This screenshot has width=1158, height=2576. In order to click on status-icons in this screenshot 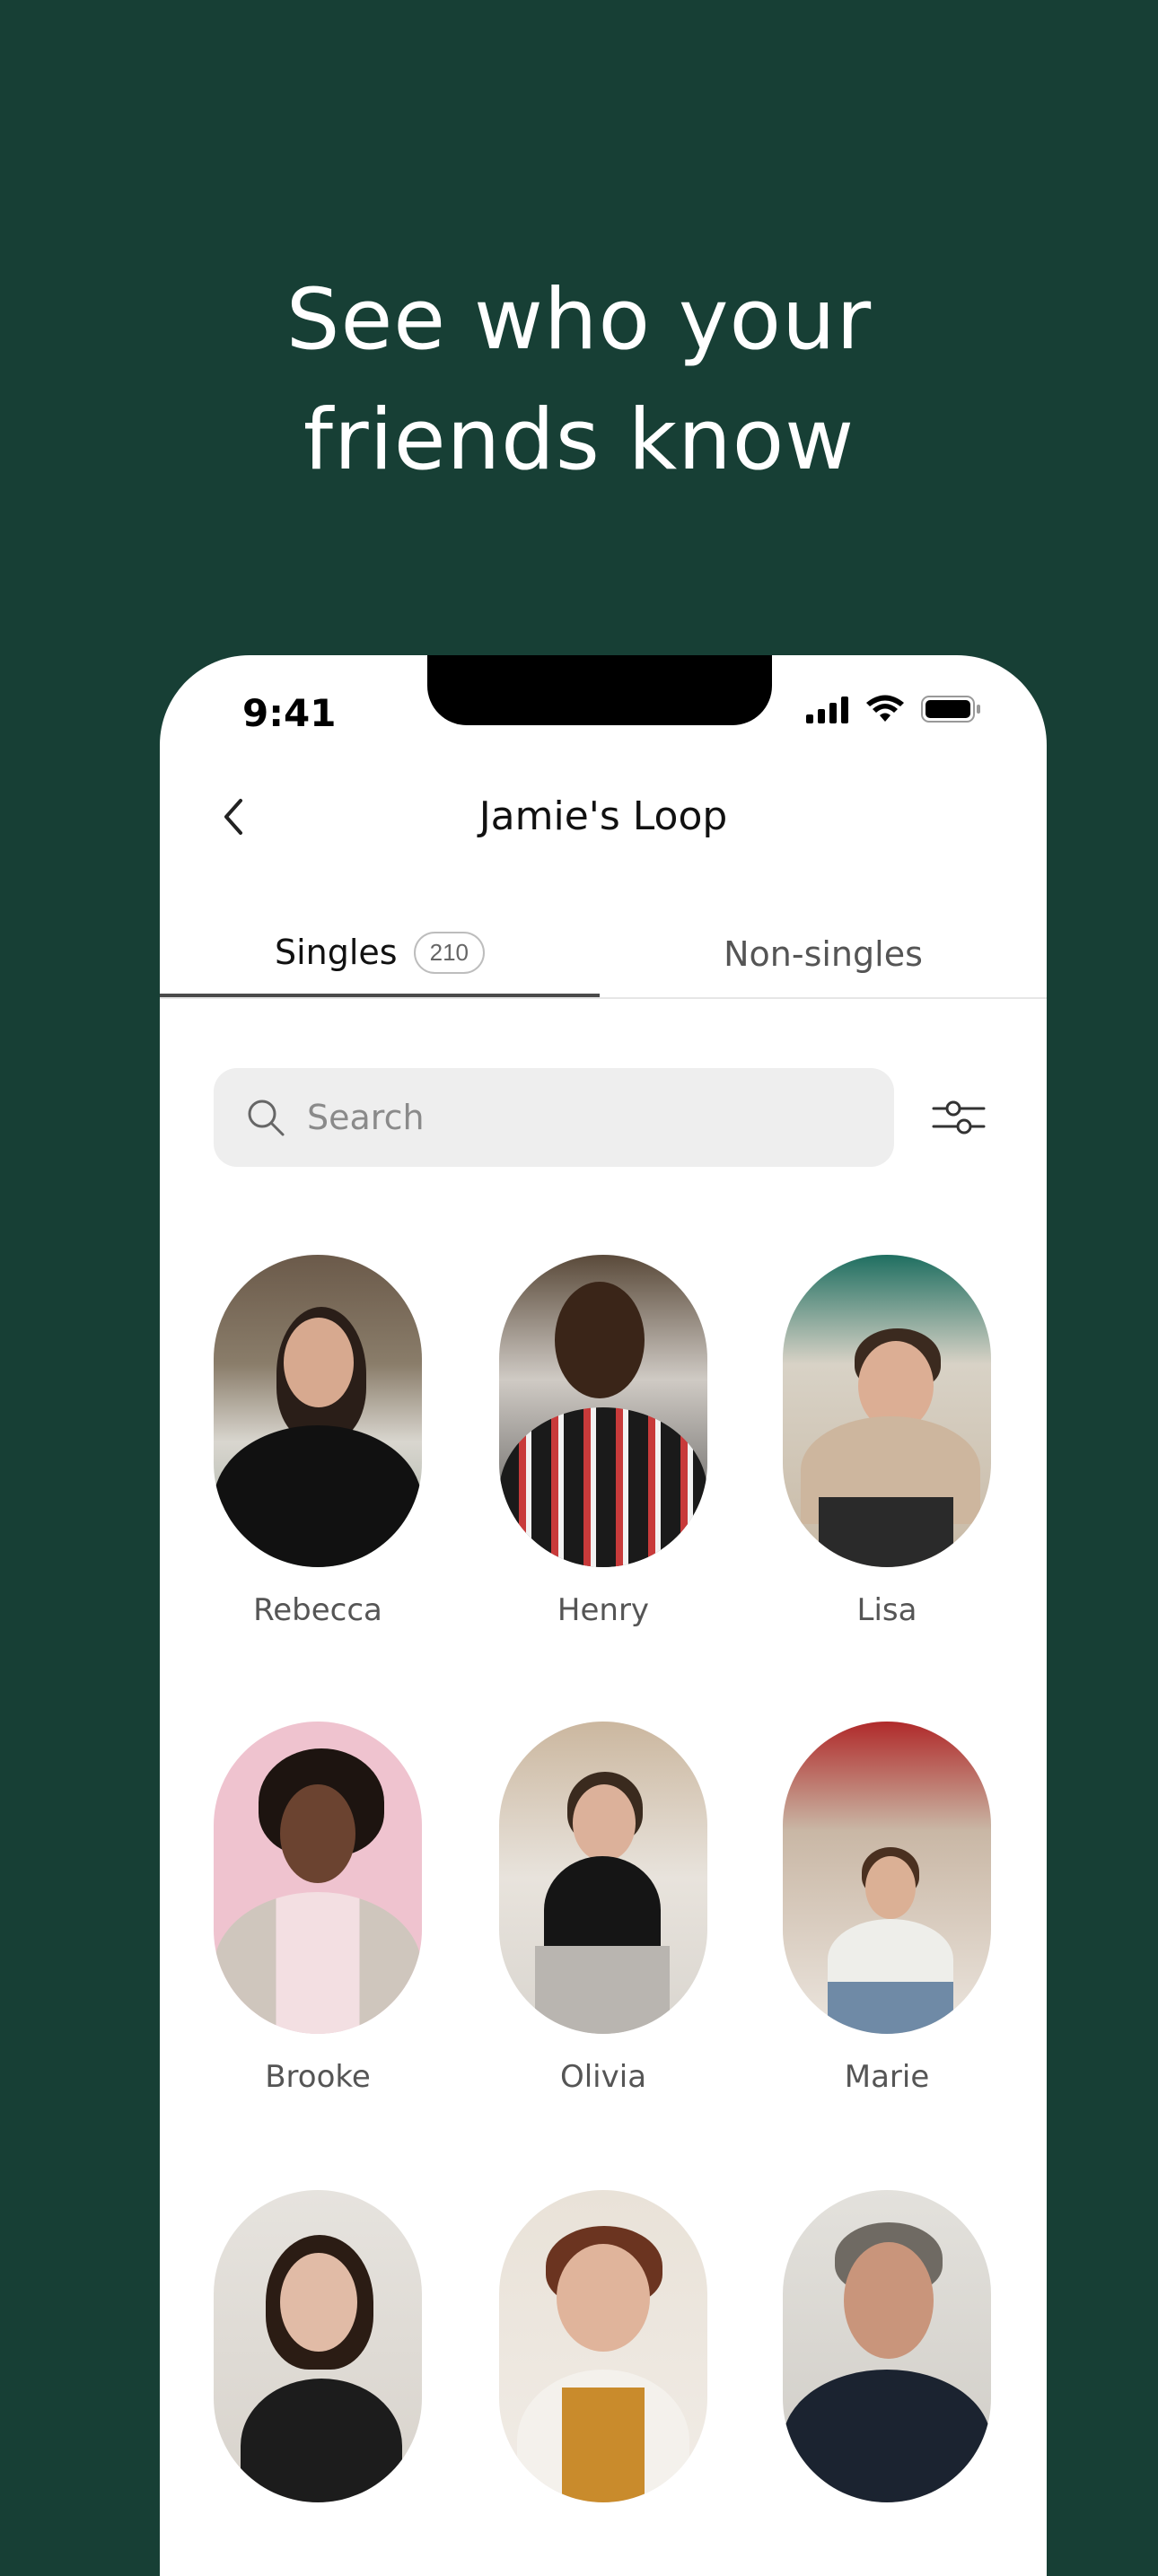, I will do `click(894, 709)`.